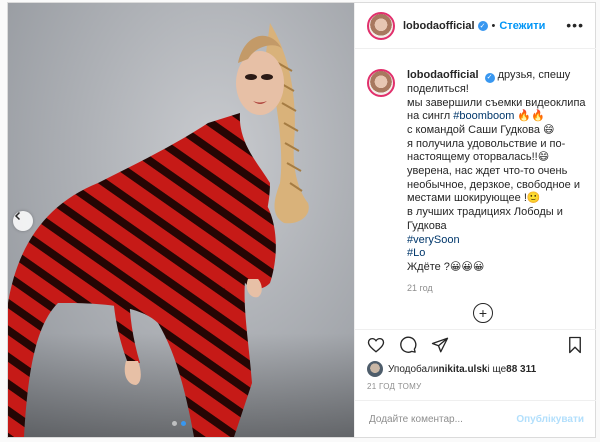  Describe the element at coordinates (179, 423) in the screenshot. I see `carousel-dots` at that location.